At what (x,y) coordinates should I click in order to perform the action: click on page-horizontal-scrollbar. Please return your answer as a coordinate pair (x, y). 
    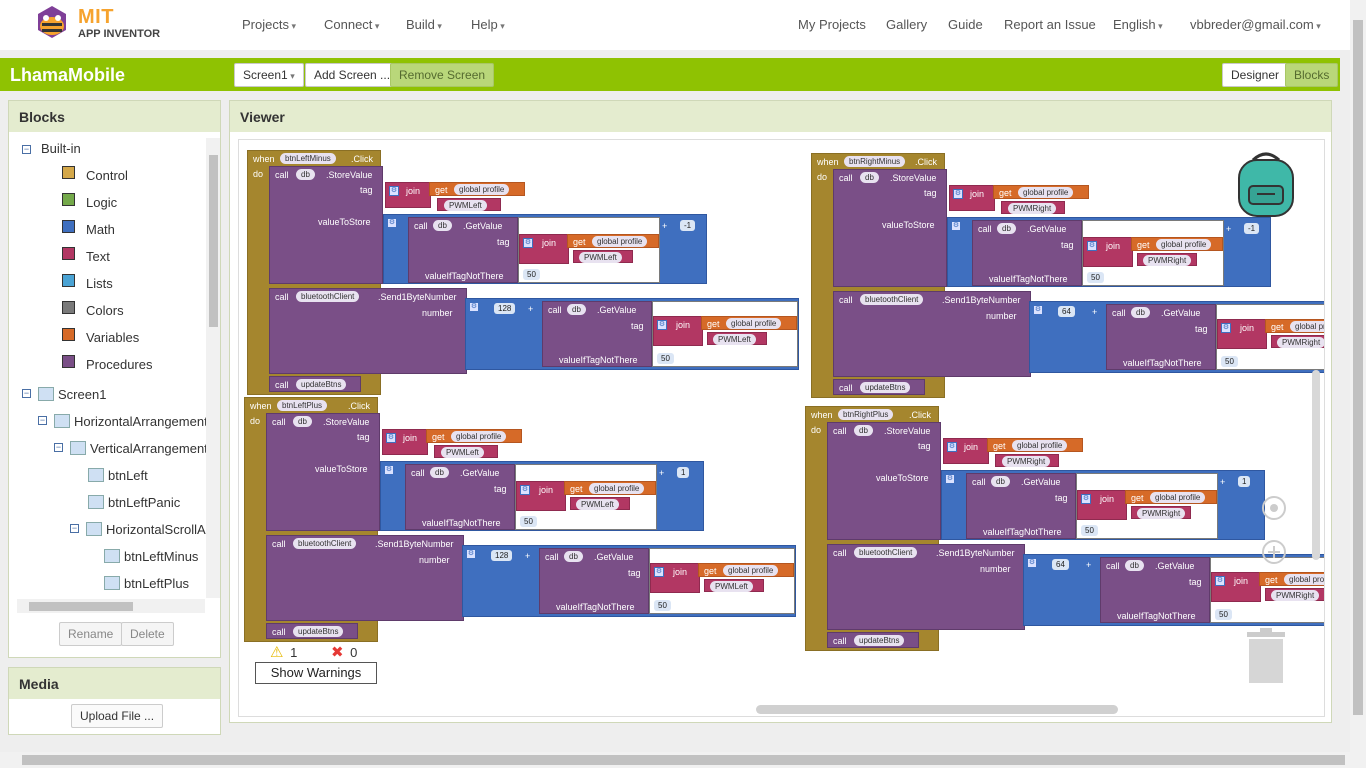
    Looking at the image, I should click on (675, 760).